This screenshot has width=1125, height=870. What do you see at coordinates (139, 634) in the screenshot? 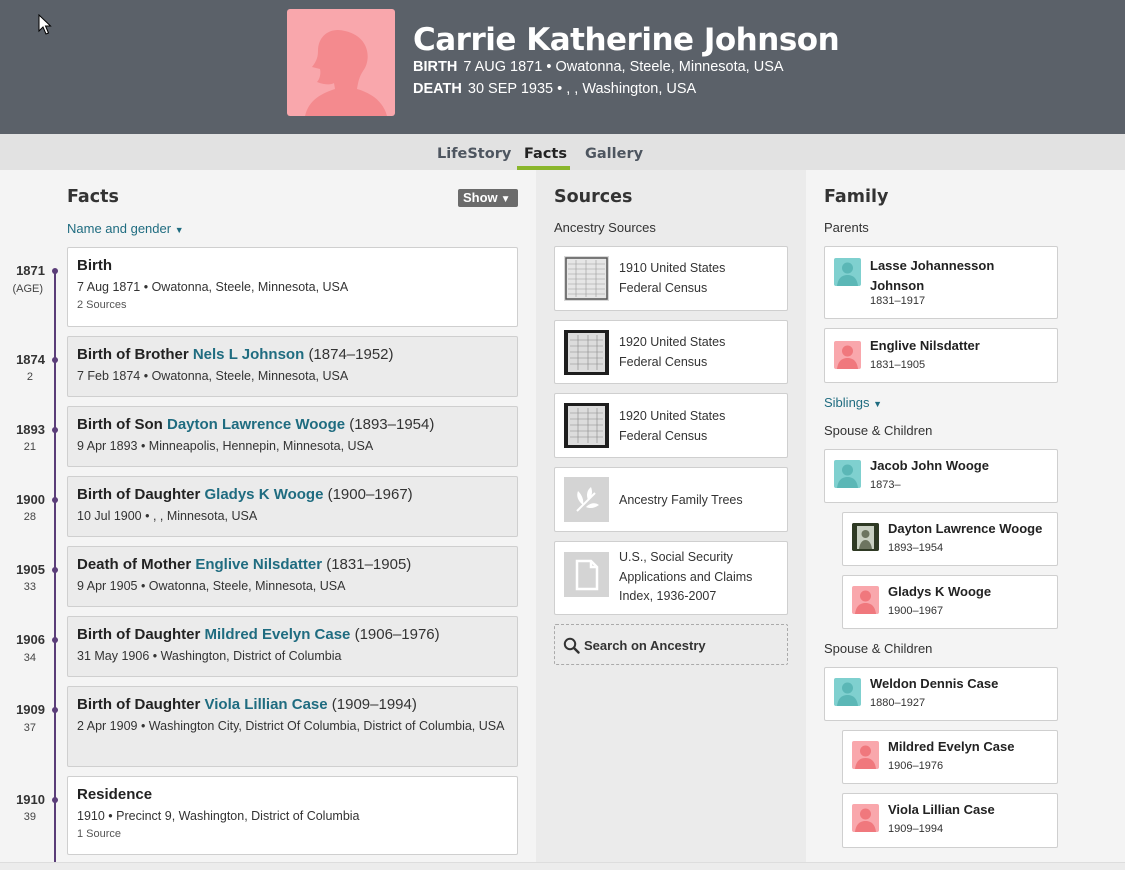
I see `fact-title: Birth of Daughter` at bounding box center [139, 634].